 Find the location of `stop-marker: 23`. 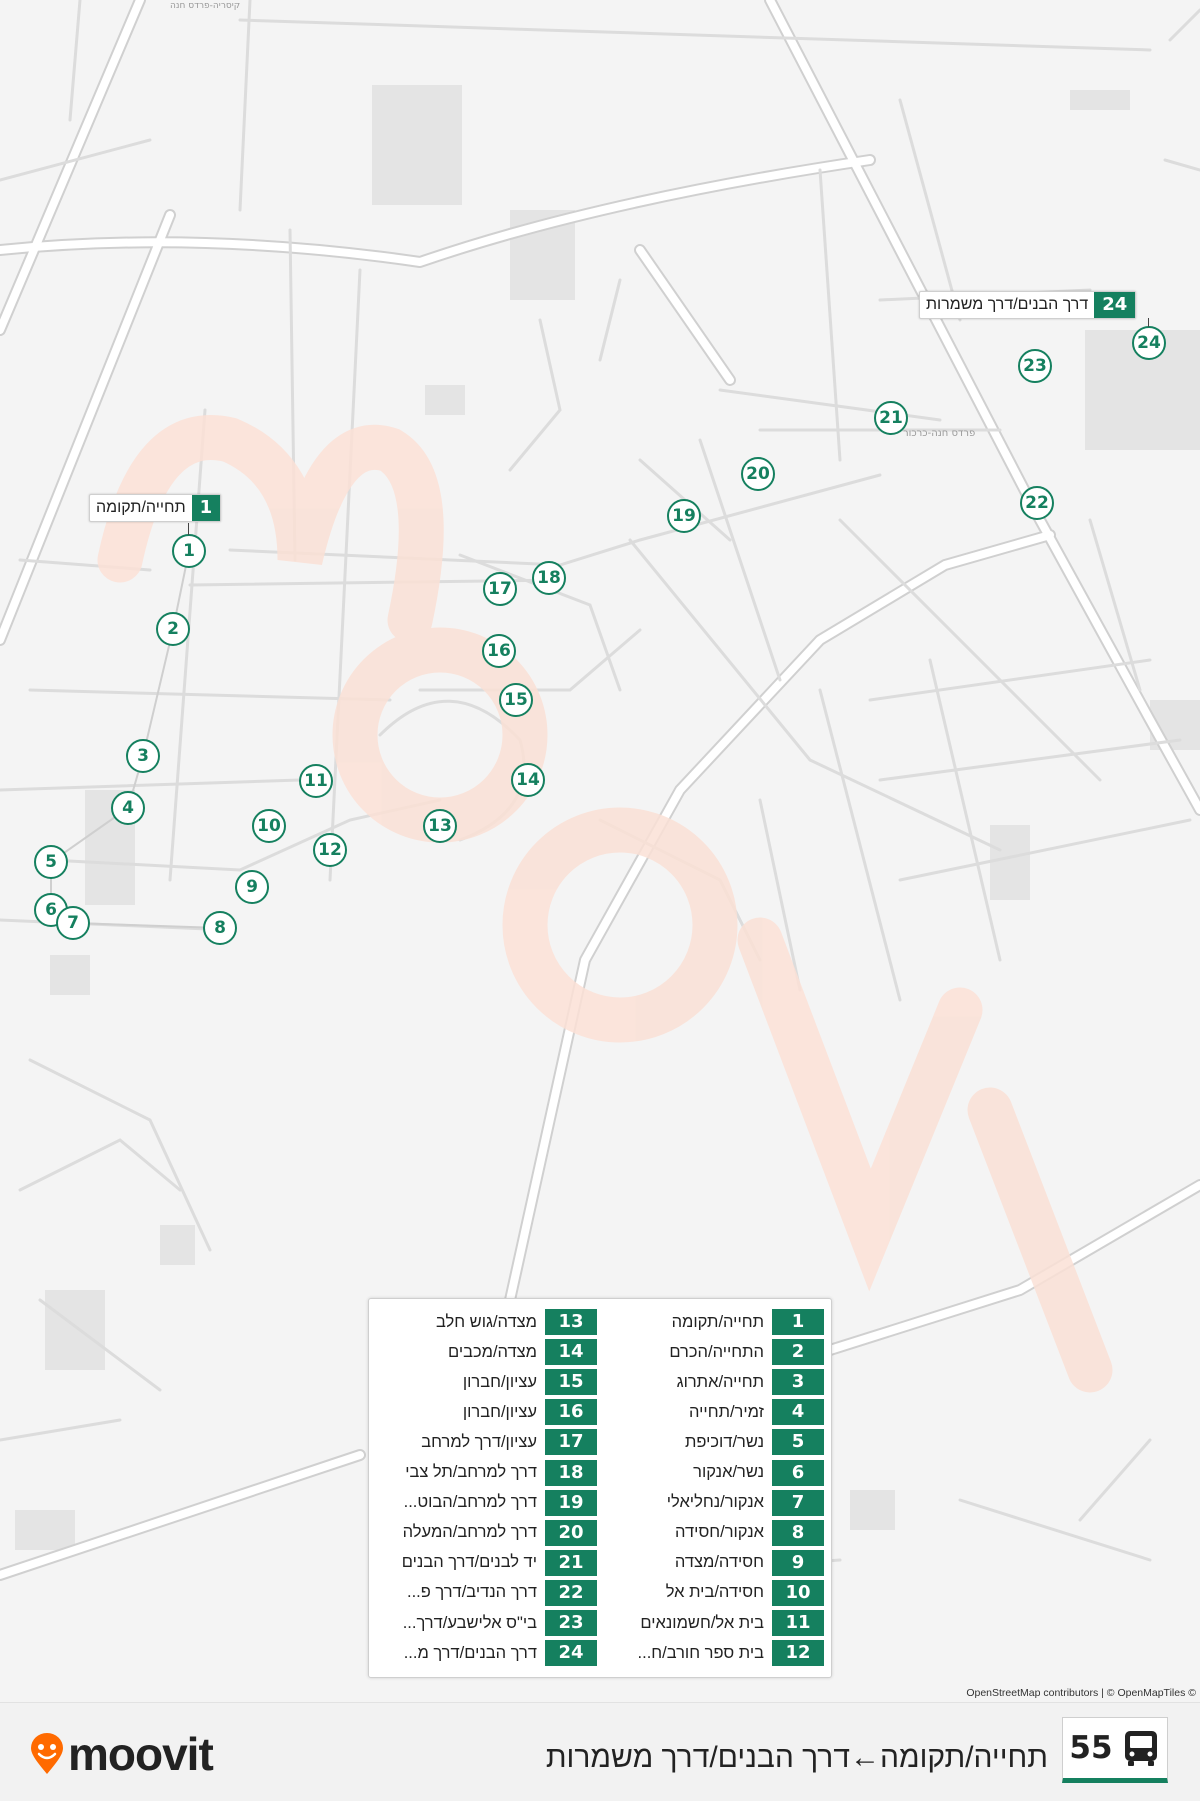

stop-marker: 23 is located at coordinates (1035, 366).